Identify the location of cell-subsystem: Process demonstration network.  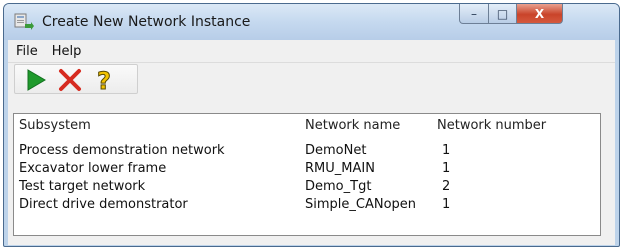
(122, 150).